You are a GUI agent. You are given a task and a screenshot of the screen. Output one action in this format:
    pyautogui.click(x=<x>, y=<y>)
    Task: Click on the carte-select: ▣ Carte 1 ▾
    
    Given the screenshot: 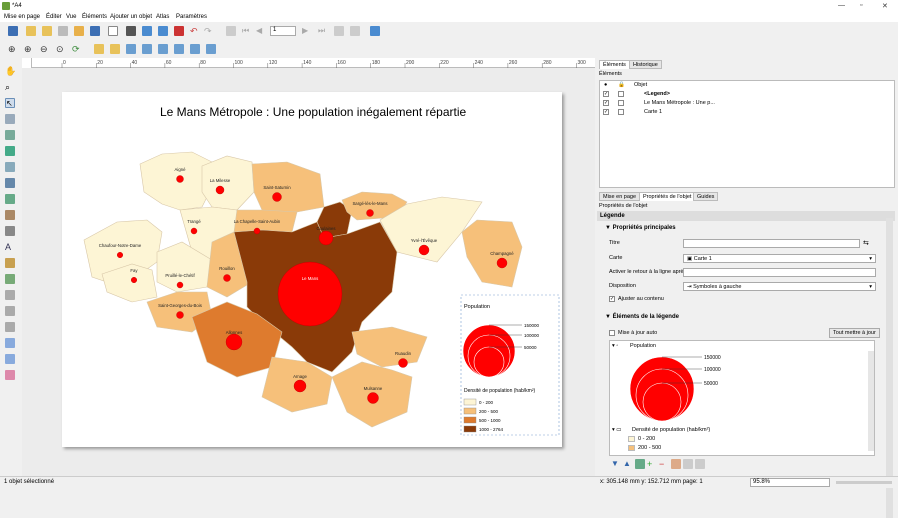 What is the action you would take?
    pyautogui.click(x=779, y=258)
    